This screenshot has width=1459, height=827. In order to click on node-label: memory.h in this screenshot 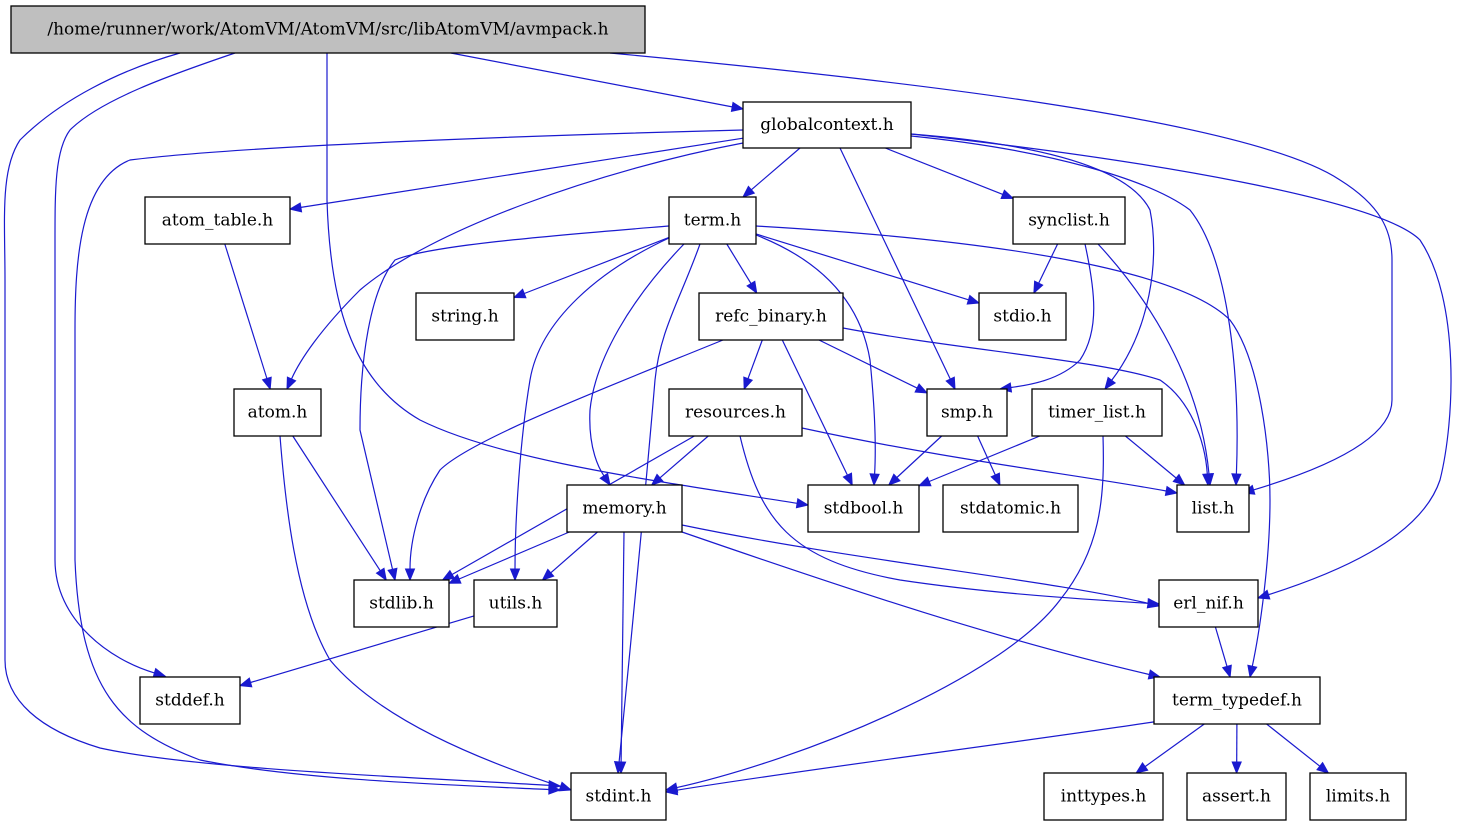, I will do `click(624, 509)`.